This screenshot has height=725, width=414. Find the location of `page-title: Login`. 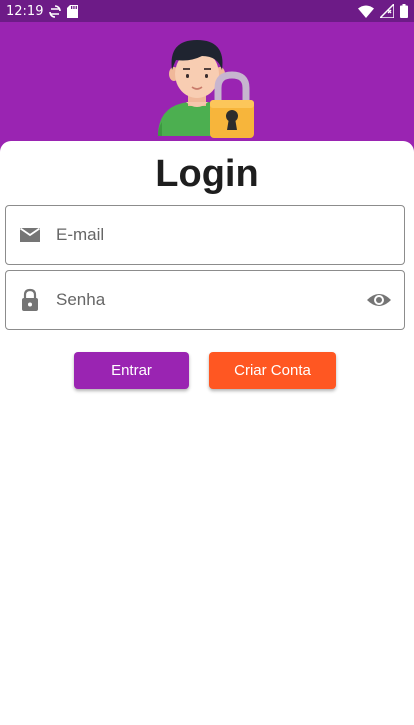

page-title: Login is located at coordinates (207, 174).